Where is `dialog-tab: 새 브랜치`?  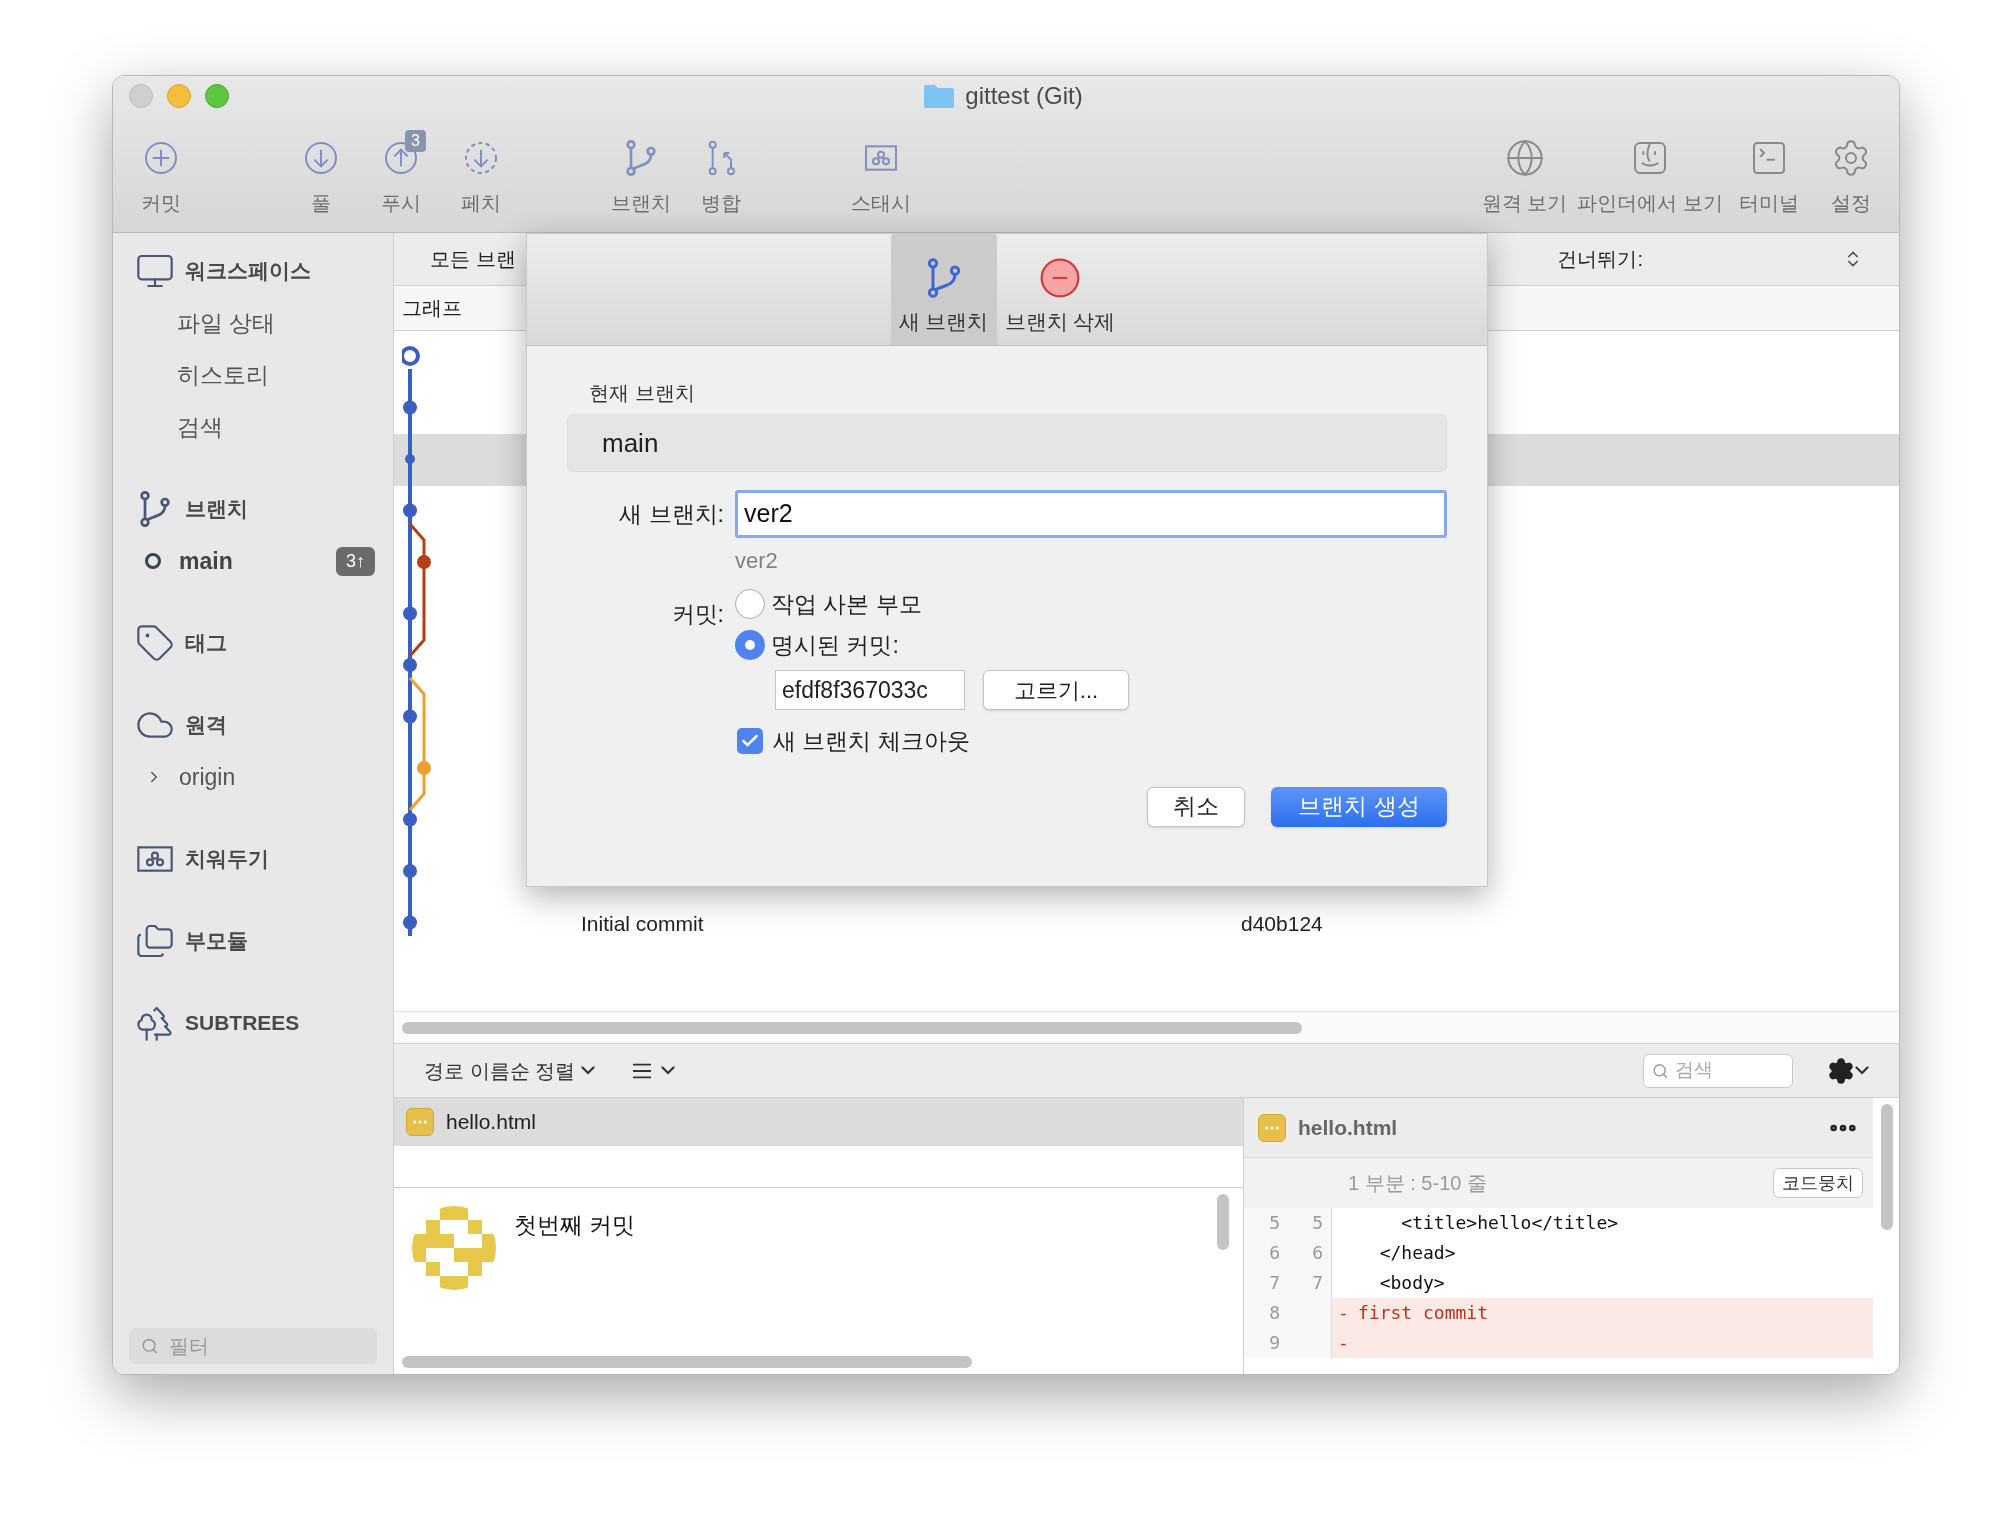
dialog-tab: 새 브랜치 is located at coordinates (943, 289).